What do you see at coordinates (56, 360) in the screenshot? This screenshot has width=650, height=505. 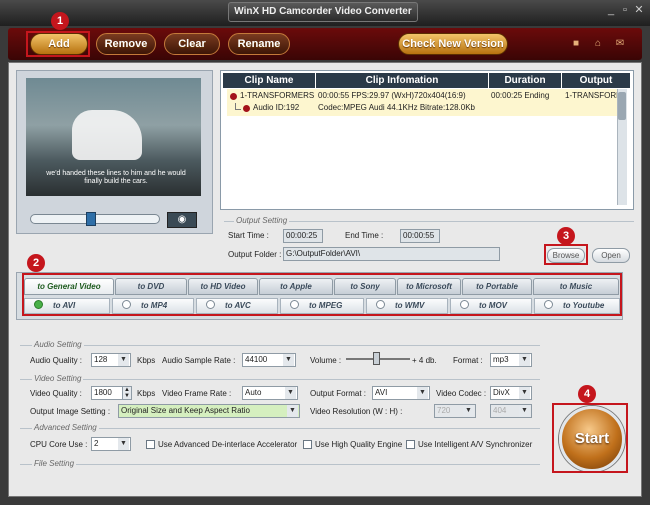 I see `audio-quality-label: Audio Quality :` at bounding box center [56, 360].